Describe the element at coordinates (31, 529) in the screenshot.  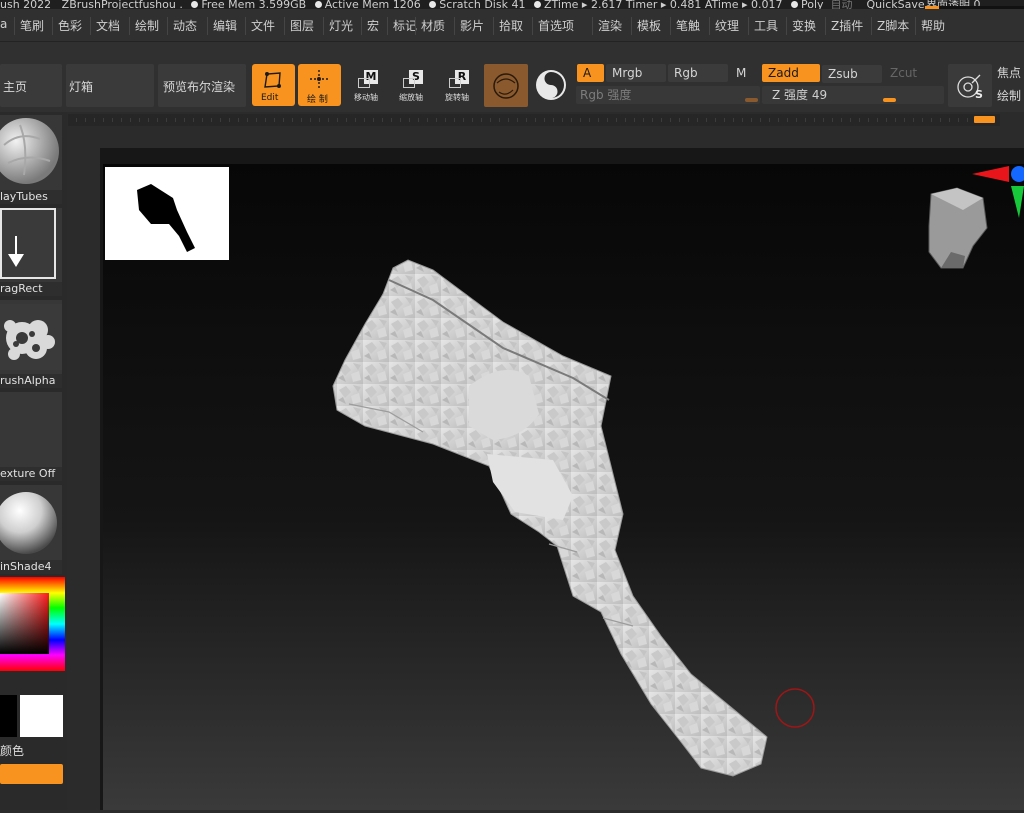
I see `material-tile: inShade4` at that location.